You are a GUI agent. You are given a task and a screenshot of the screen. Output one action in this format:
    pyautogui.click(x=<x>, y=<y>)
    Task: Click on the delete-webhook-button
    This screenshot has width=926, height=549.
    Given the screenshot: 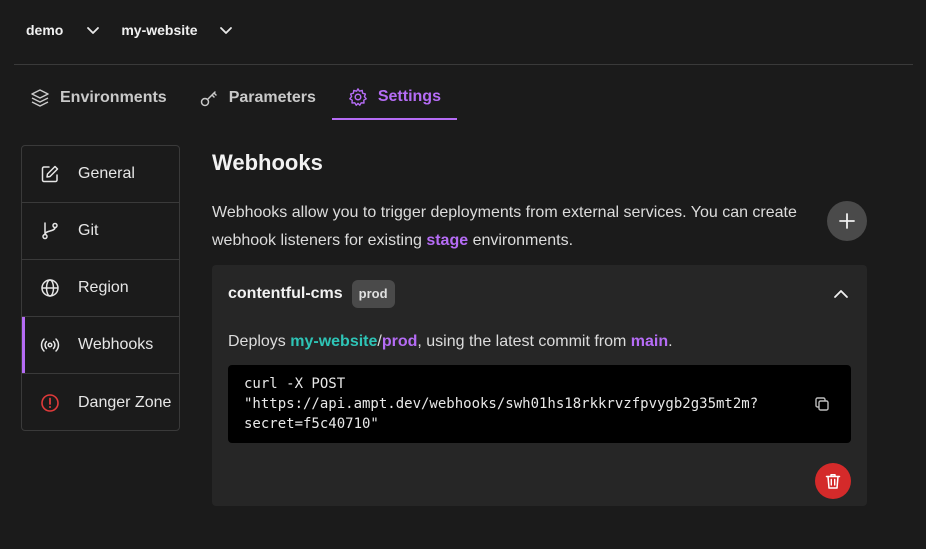 What is the action you would take?
    pyautogui.click(x=833, y=481)
    